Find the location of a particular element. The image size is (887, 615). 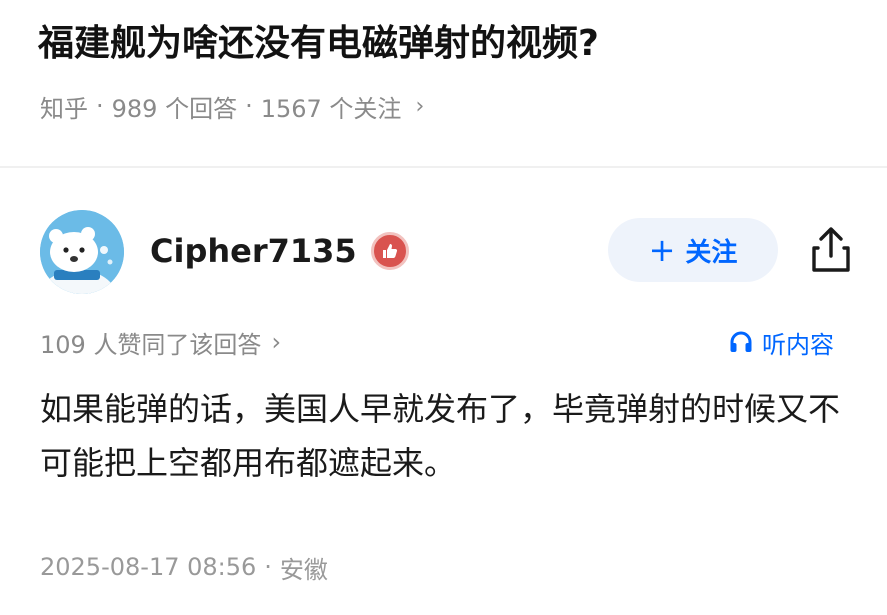

plus-icon: + is located at coordinates (662, 250).